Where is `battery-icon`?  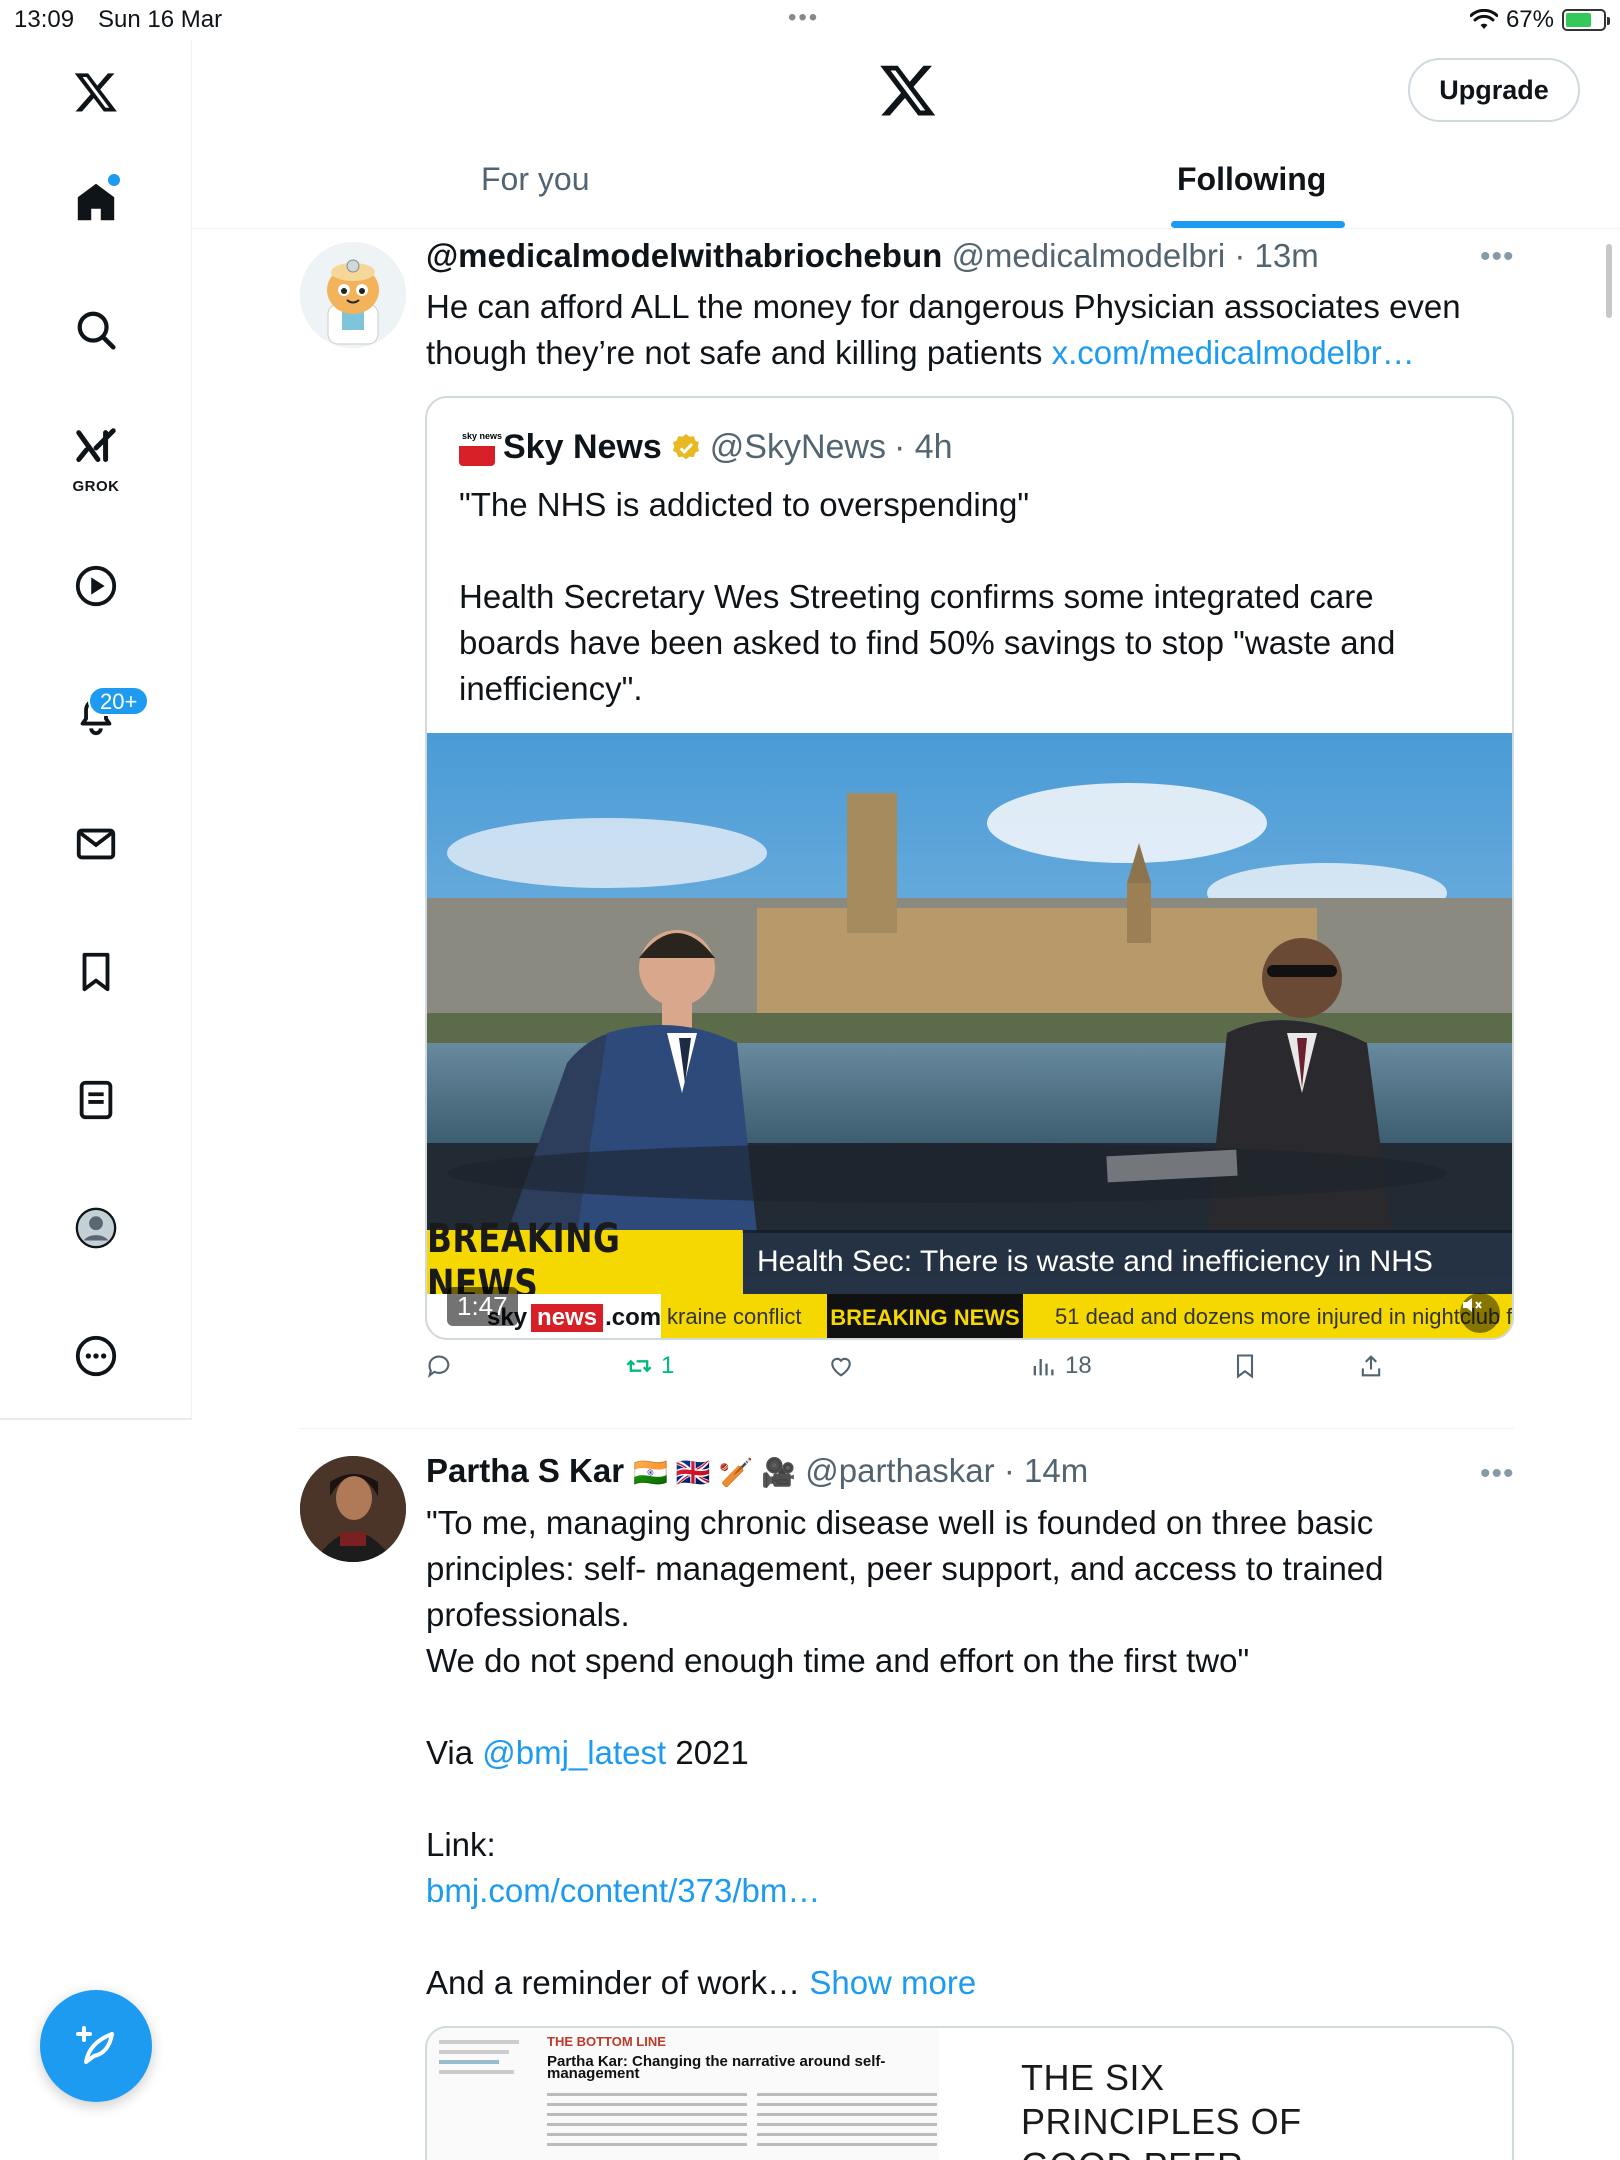
battery-icon is located at coordinates (1586, 20).